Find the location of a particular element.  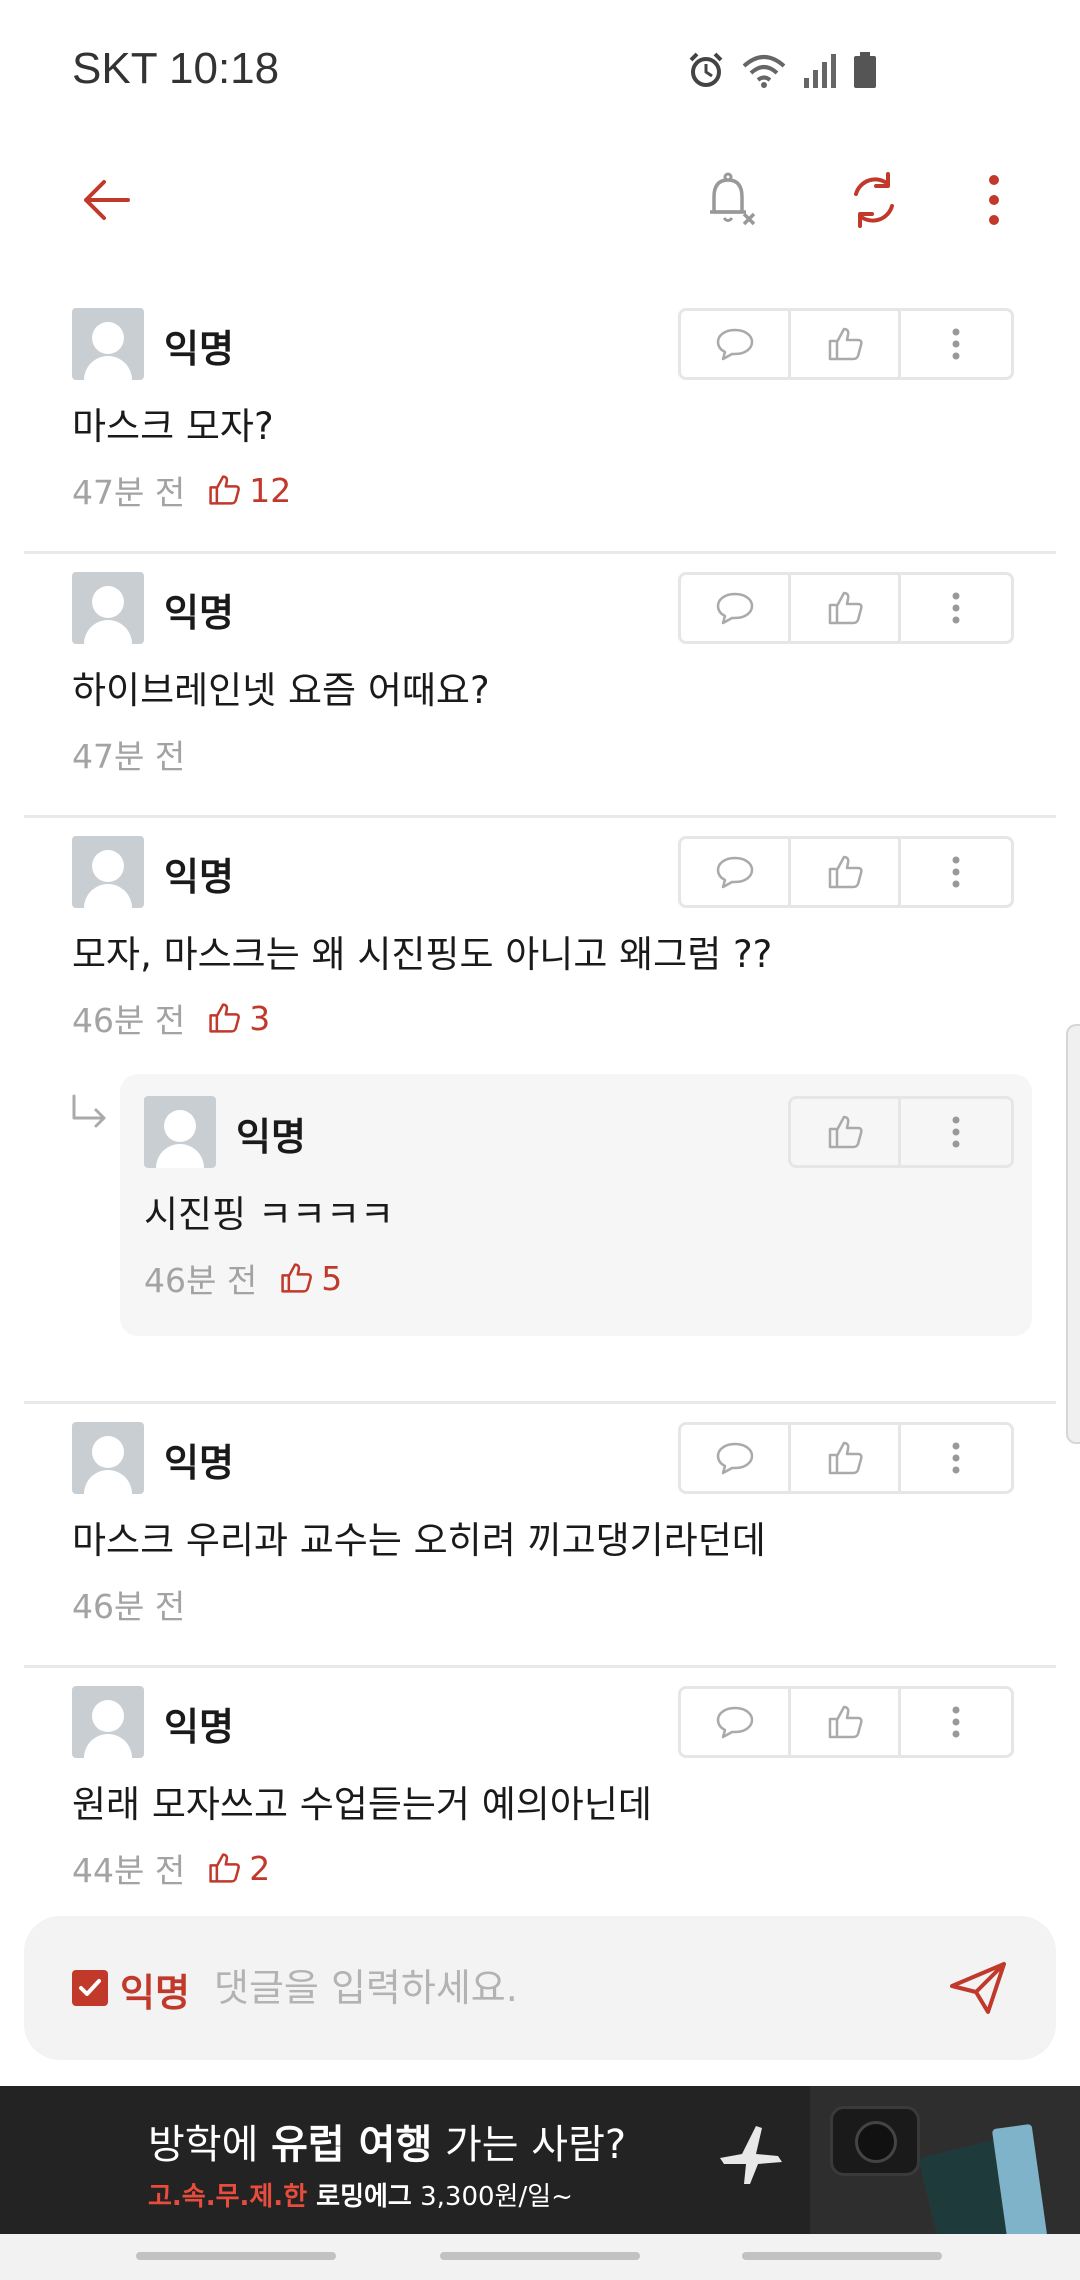

comment-time: 44분 전 is located at coordinates (129, 1870).